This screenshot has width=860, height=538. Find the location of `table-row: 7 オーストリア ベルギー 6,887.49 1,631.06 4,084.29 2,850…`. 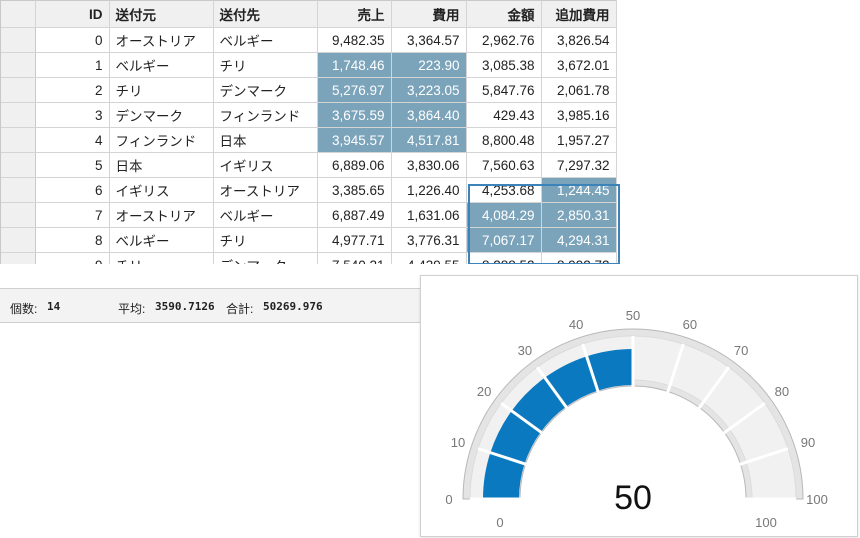

table-row: 7 オーストリア ベルギー 6,887.49 1,631.06 4,084.29 2,850… is located at coordinates (309, 215).